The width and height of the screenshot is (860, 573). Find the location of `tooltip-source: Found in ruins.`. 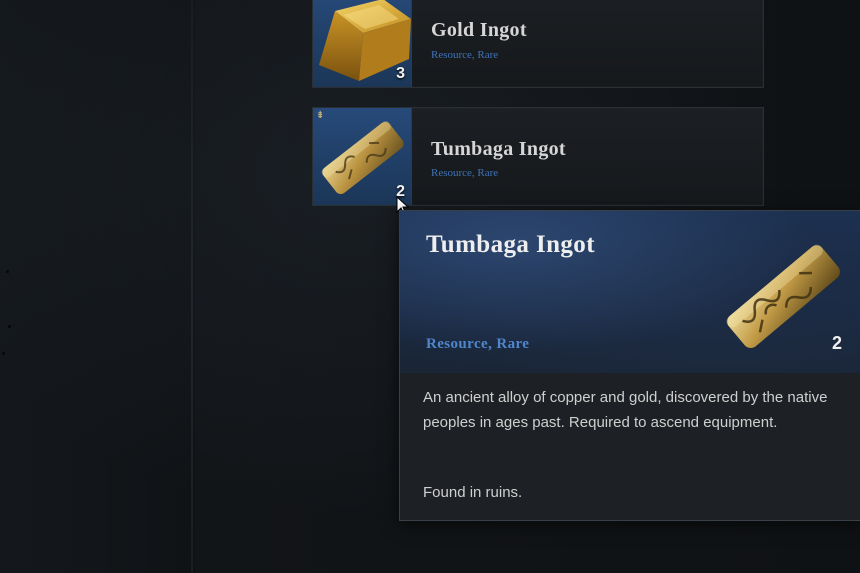

tooltip-source: Found in ruins. is located at coordinates (473, 492).